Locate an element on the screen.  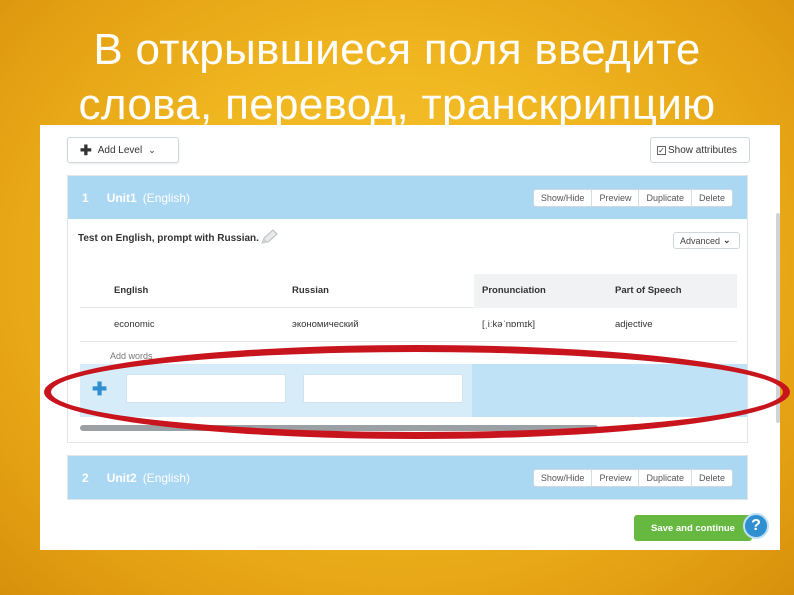
slide-title-line-1: В открывшиеся поля введите is located at coordinates (397, 49).